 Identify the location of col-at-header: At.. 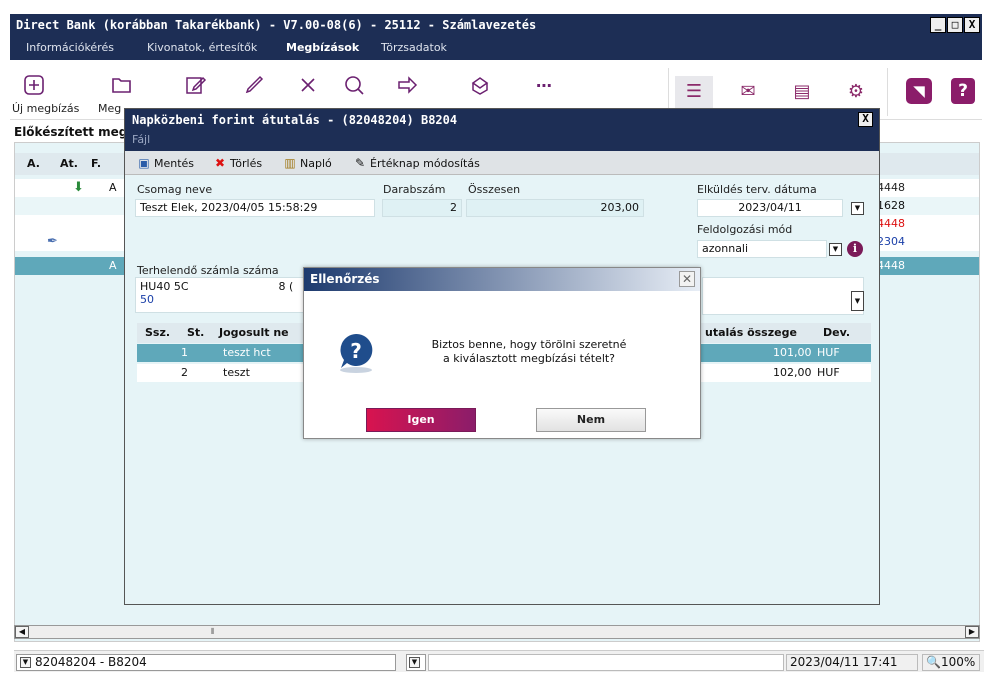
(69, 164).